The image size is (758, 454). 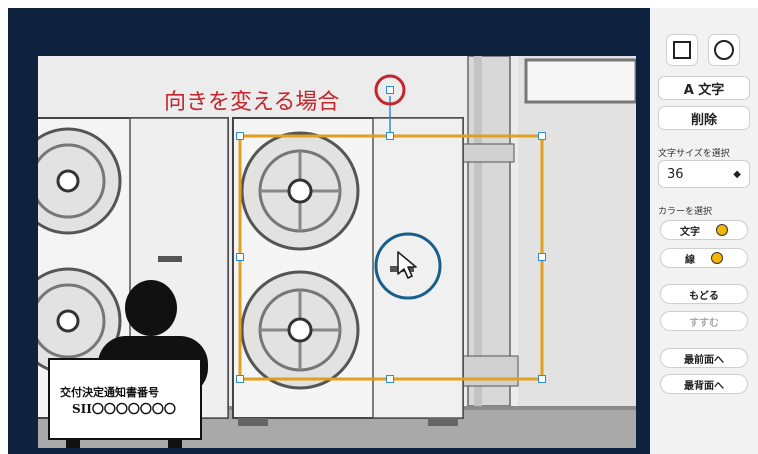 I want to click on square-icon, so click(x=682, y=50).